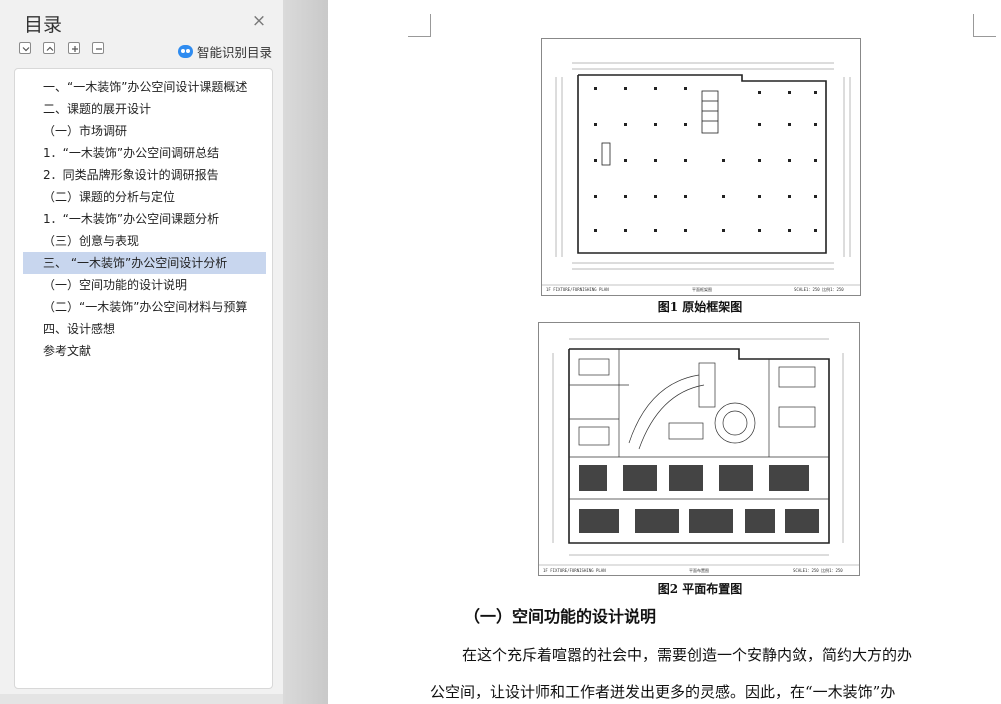 This screenshot has height=704, width=1001. What do you see at coordinates (699, 570) in the screenshot?
I see `titleblock-mid: 平面布置图` at bounding box center [699, 570].